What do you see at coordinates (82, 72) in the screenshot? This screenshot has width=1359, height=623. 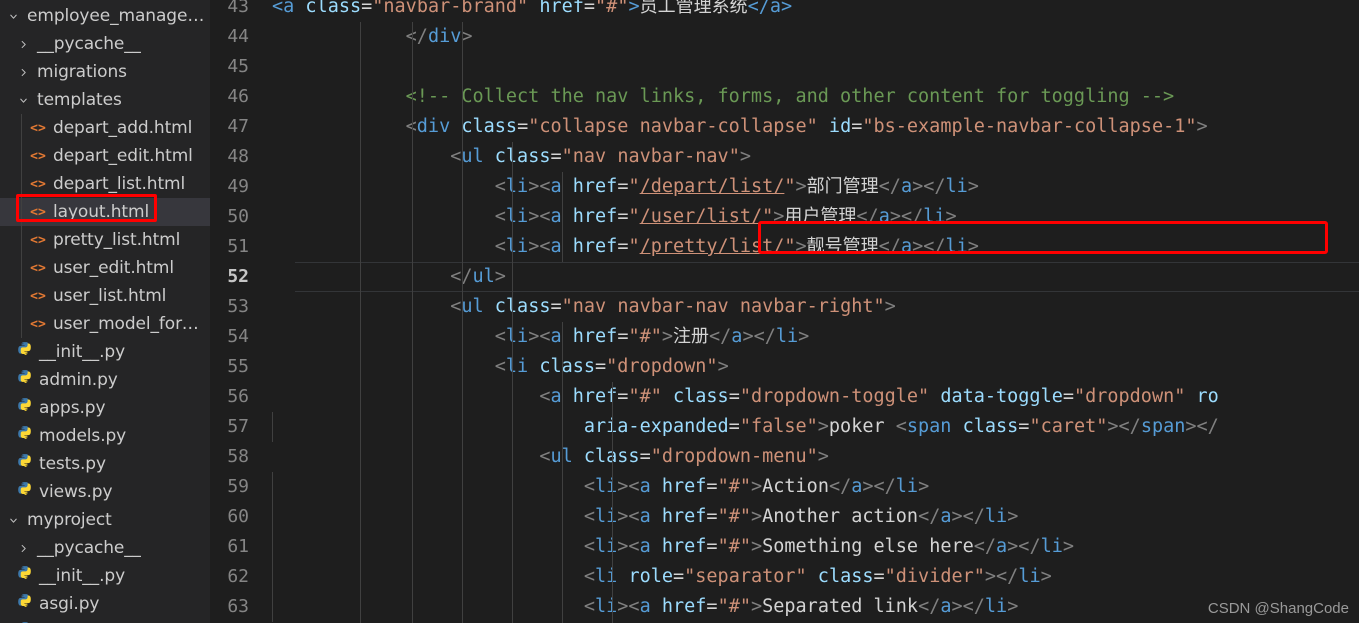 I see `tree-item-label: migrations` at bounding box center [82, 72].